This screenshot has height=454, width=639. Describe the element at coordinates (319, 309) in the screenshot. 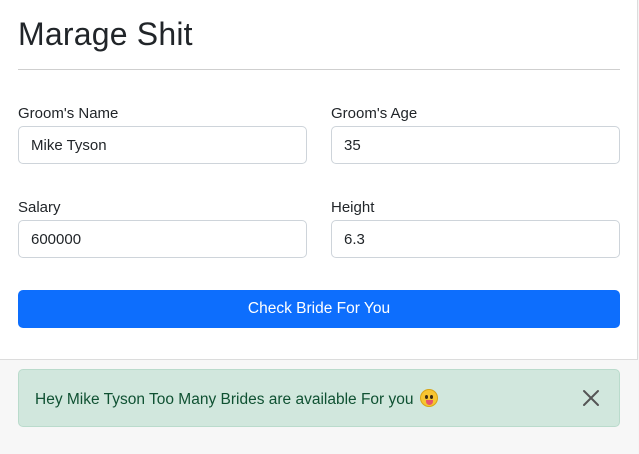

I see `check-bride-button: Check Bride For You` at that location.